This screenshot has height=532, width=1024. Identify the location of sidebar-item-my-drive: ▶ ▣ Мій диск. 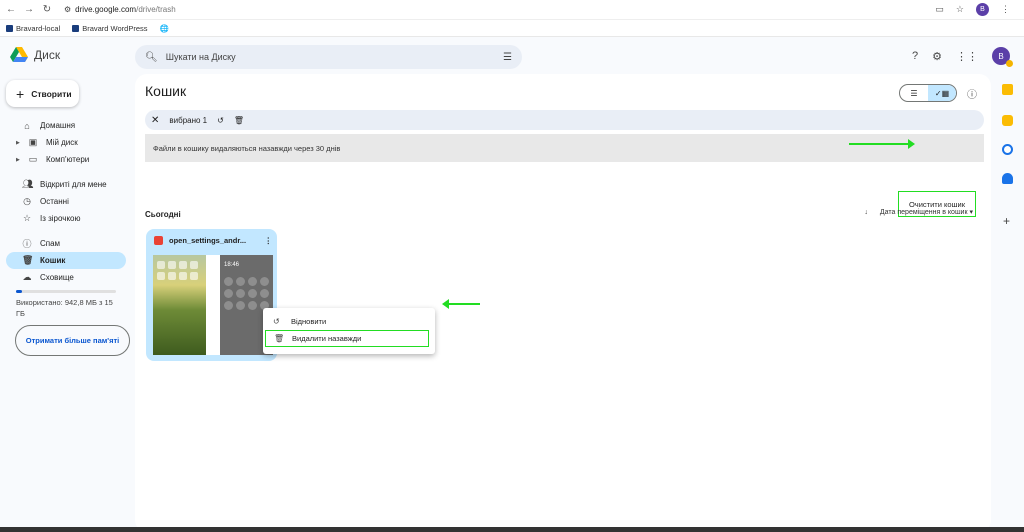
(66, 142).